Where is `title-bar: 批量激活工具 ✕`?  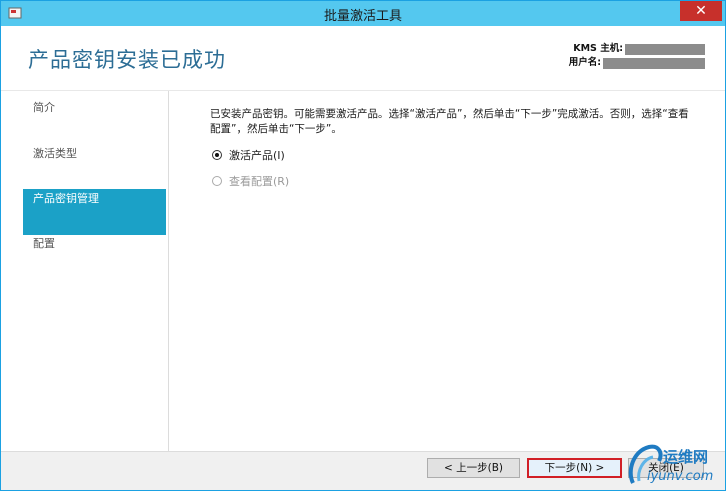 title-bar: 批量激活工具 ✕ is located at coordinates (363, 13).